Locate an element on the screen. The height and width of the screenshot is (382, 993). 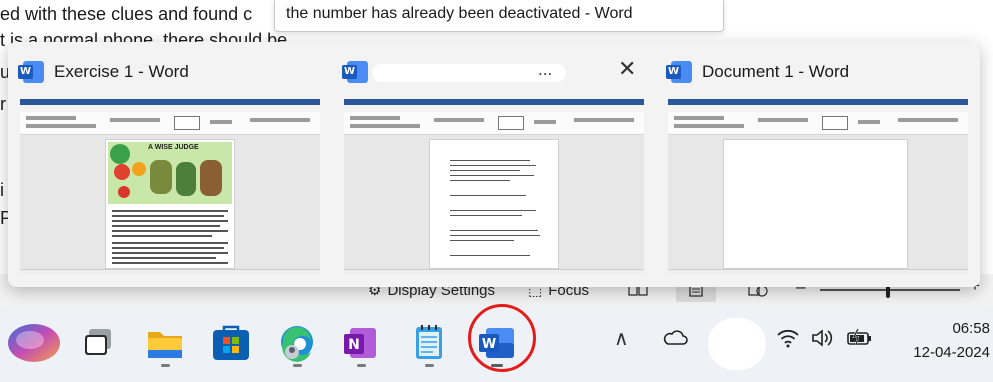
wifi-icon is located at coordinates (788, 338).